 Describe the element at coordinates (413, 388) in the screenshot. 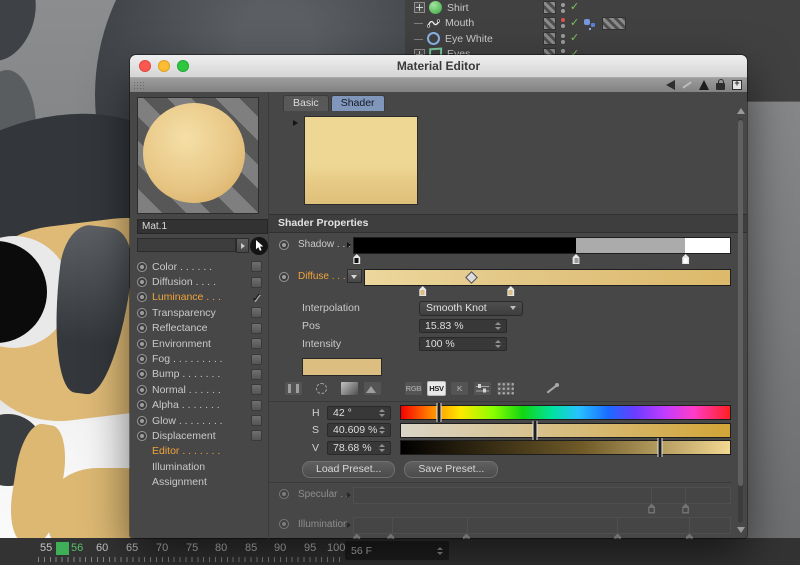

I see `rgb-mode-button: RGB` at that location.